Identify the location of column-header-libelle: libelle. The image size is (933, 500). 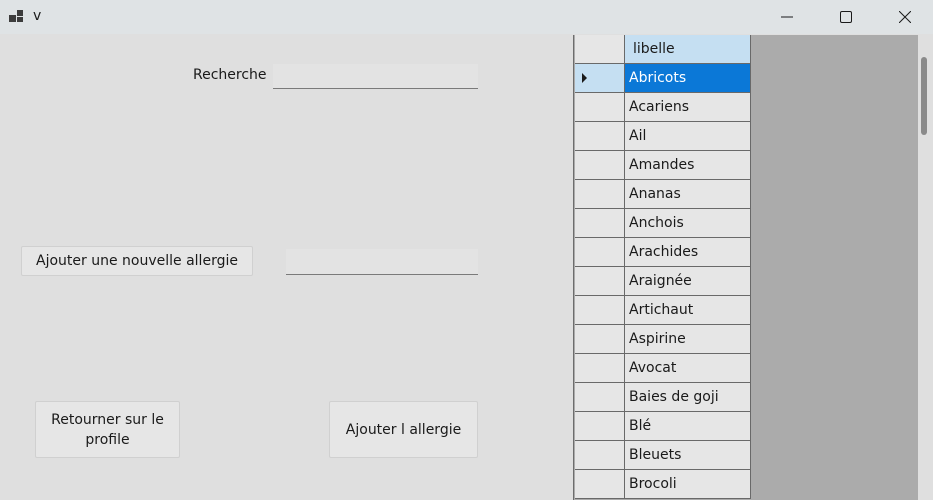
(688, 49).